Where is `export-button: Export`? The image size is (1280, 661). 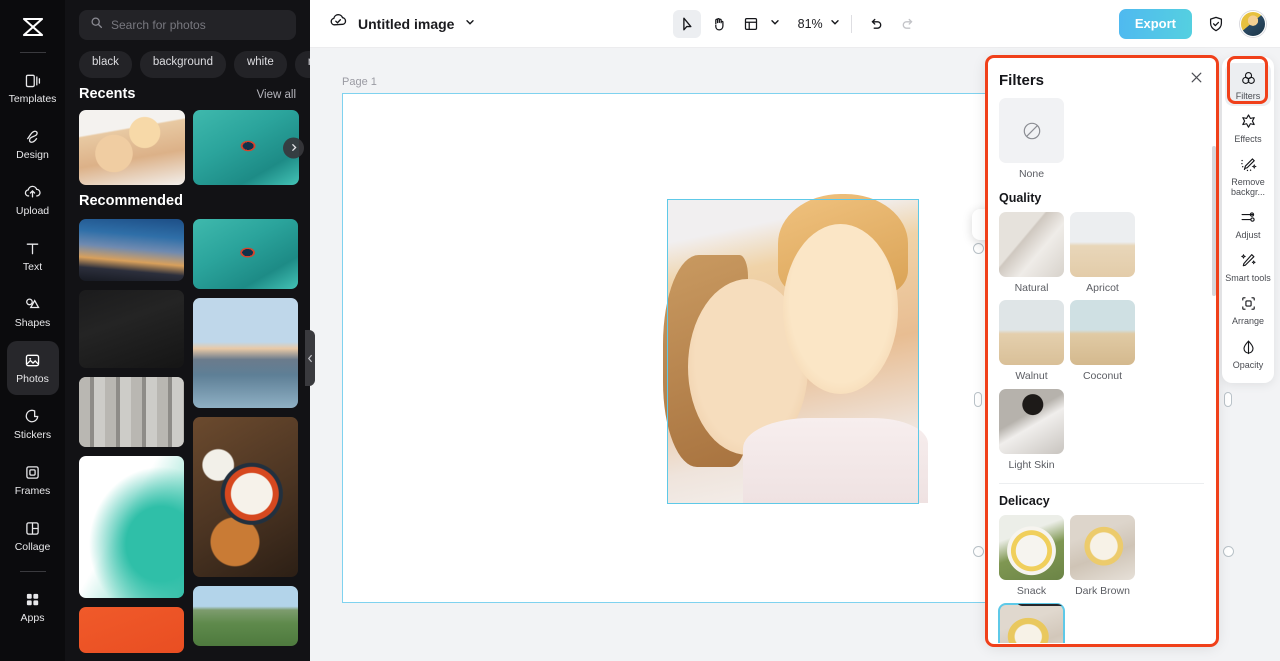
export-button: Export is located at coordinates (1155, 23).